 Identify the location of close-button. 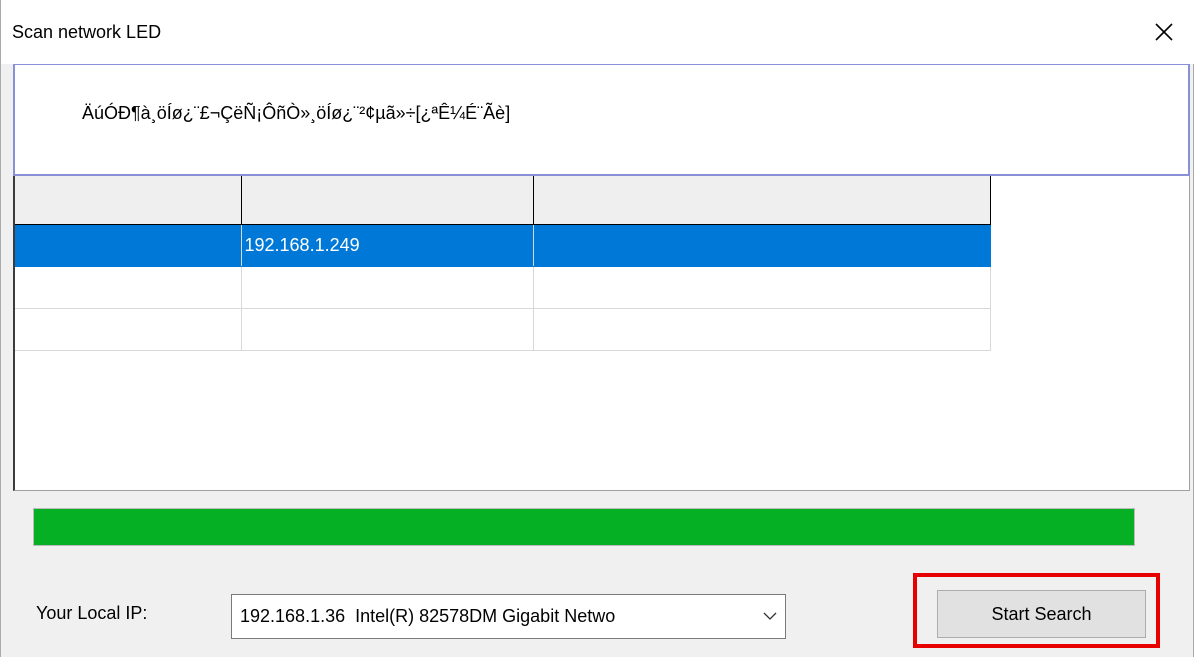
(1163, 32).